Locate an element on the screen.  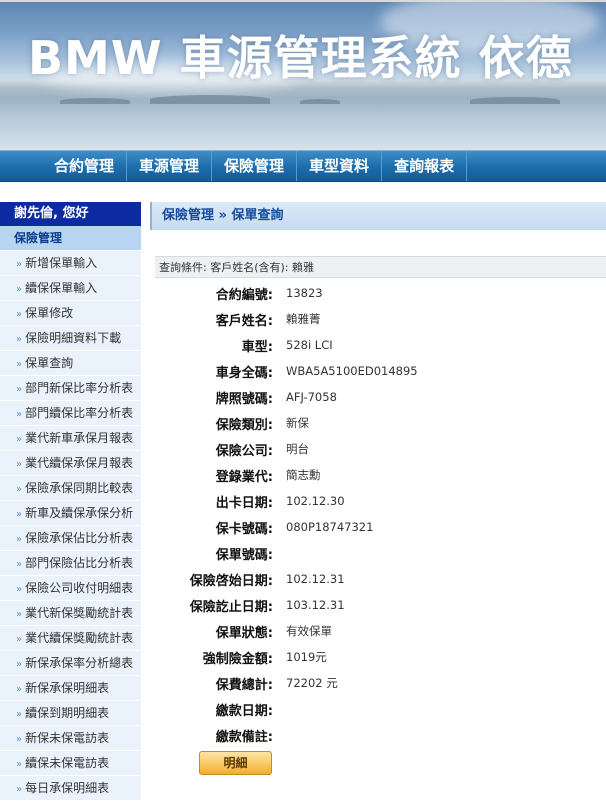
sidebar-menu-item: » 保單修改 is located at coordinates (70, 313).